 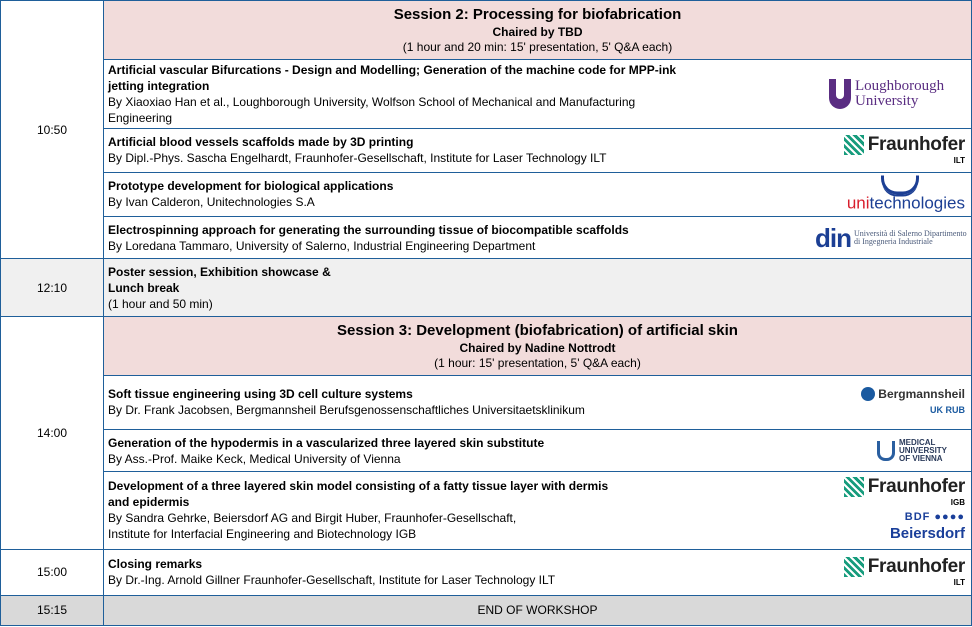 What do you see at coordinates (900, 185) in the screenshot?
I see `unitechnologies-arcs-icon` at bounding box center [900, 185].